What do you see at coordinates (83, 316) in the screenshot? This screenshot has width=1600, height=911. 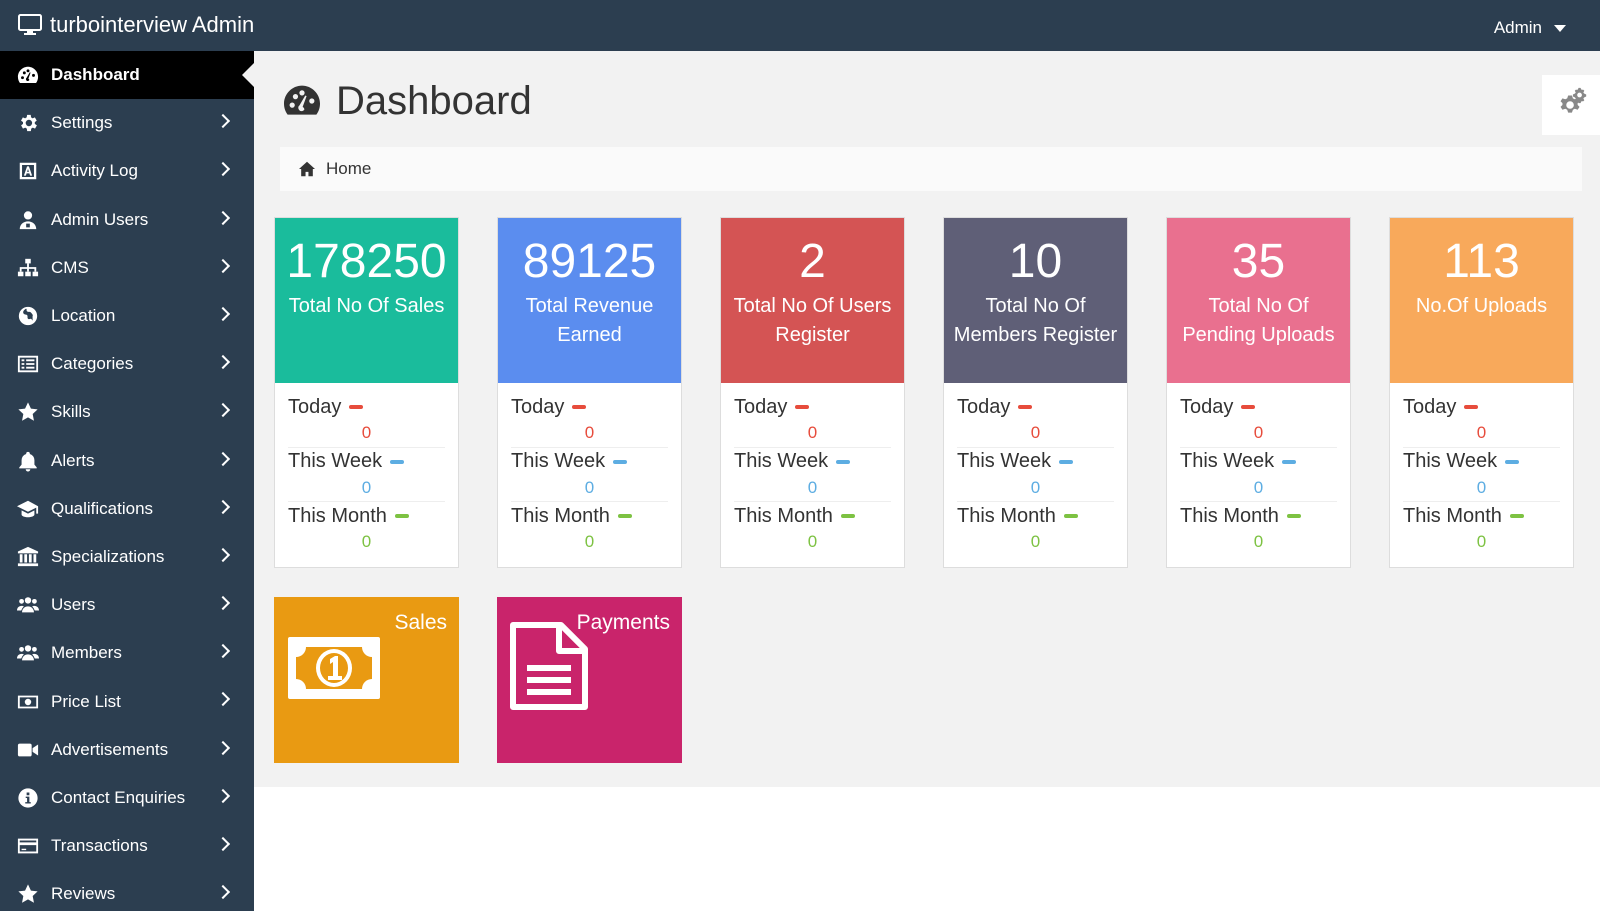 I see `sidebar-item-label: Location` at bounding box center [83, 316].